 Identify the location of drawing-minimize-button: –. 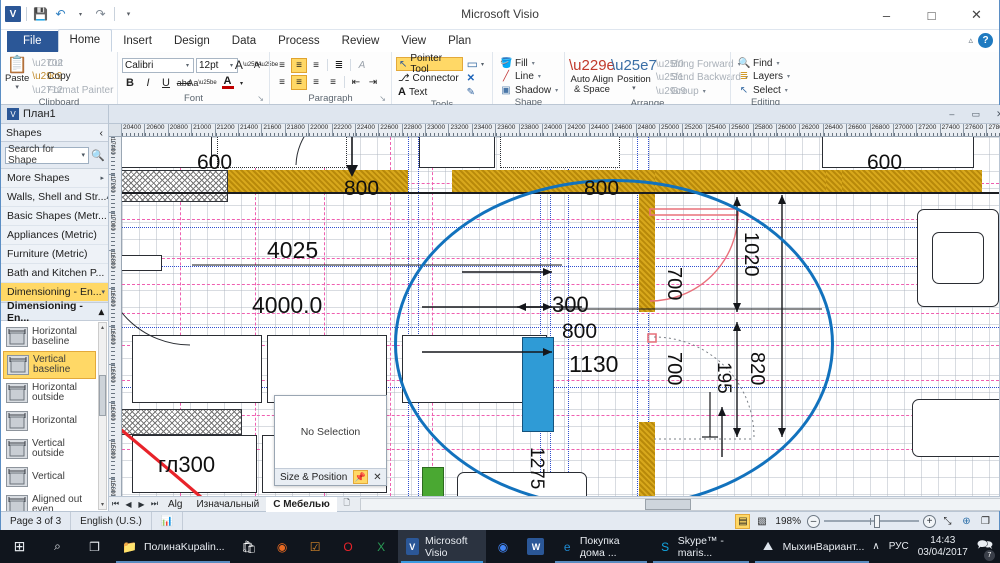
(952, 114).